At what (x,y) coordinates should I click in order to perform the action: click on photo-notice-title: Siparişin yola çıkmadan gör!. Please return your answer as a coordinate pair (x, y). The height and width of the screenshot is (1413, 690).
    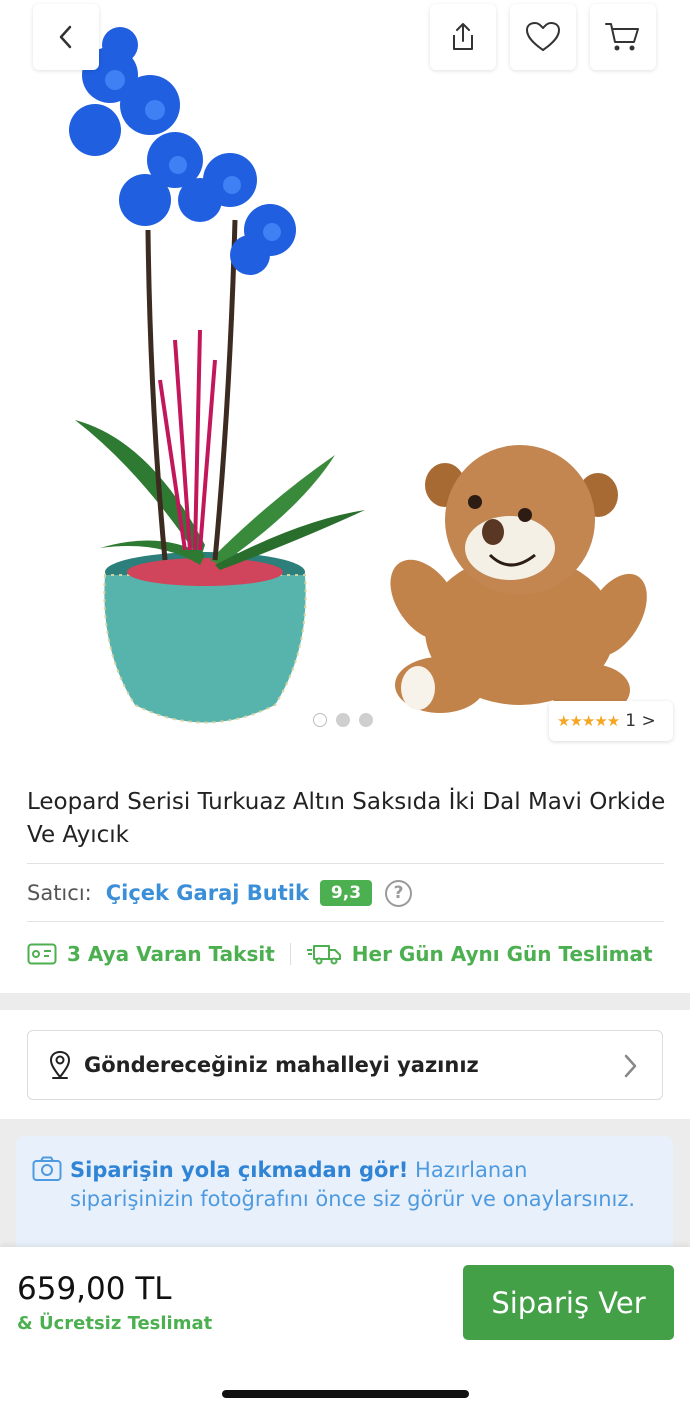
    Looking at the image, I should click on (239, 1170).